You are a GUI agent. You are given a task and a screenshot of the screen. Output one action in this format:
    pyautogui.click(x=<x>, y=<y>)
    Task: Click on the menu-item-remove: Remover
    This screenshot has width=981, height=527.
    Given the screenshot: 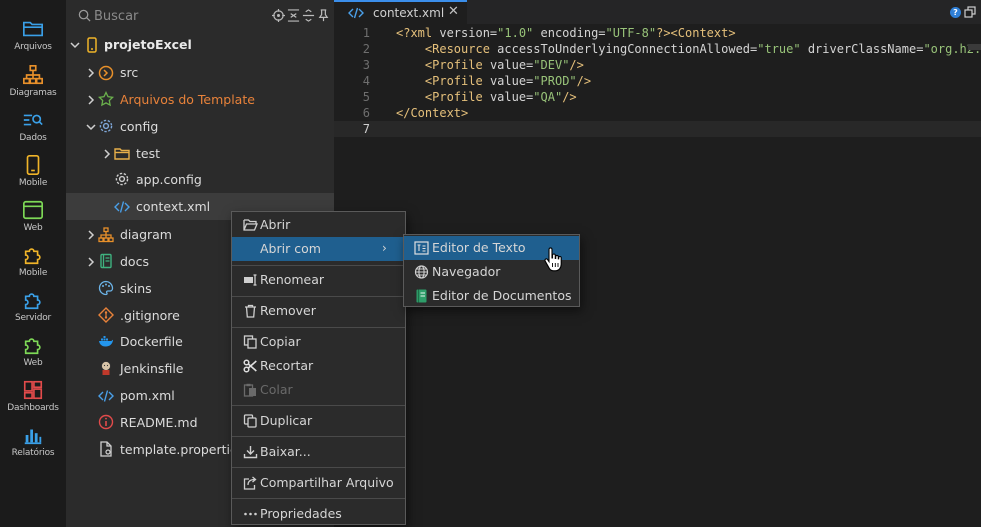 What is the action you would take?
    pyautogui.click(x=318, y=311)
    